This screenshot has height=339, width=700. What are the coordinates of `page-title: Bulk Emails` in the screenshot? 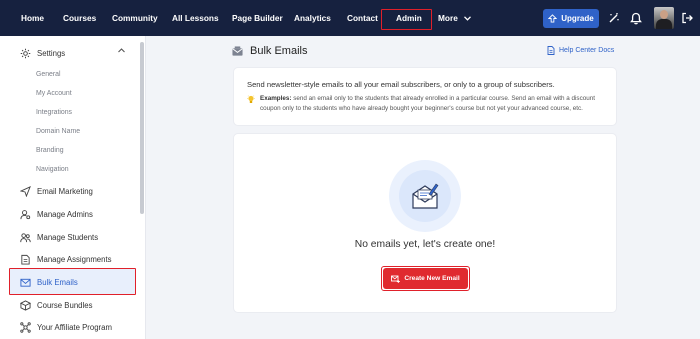 It's located at (279, 51).